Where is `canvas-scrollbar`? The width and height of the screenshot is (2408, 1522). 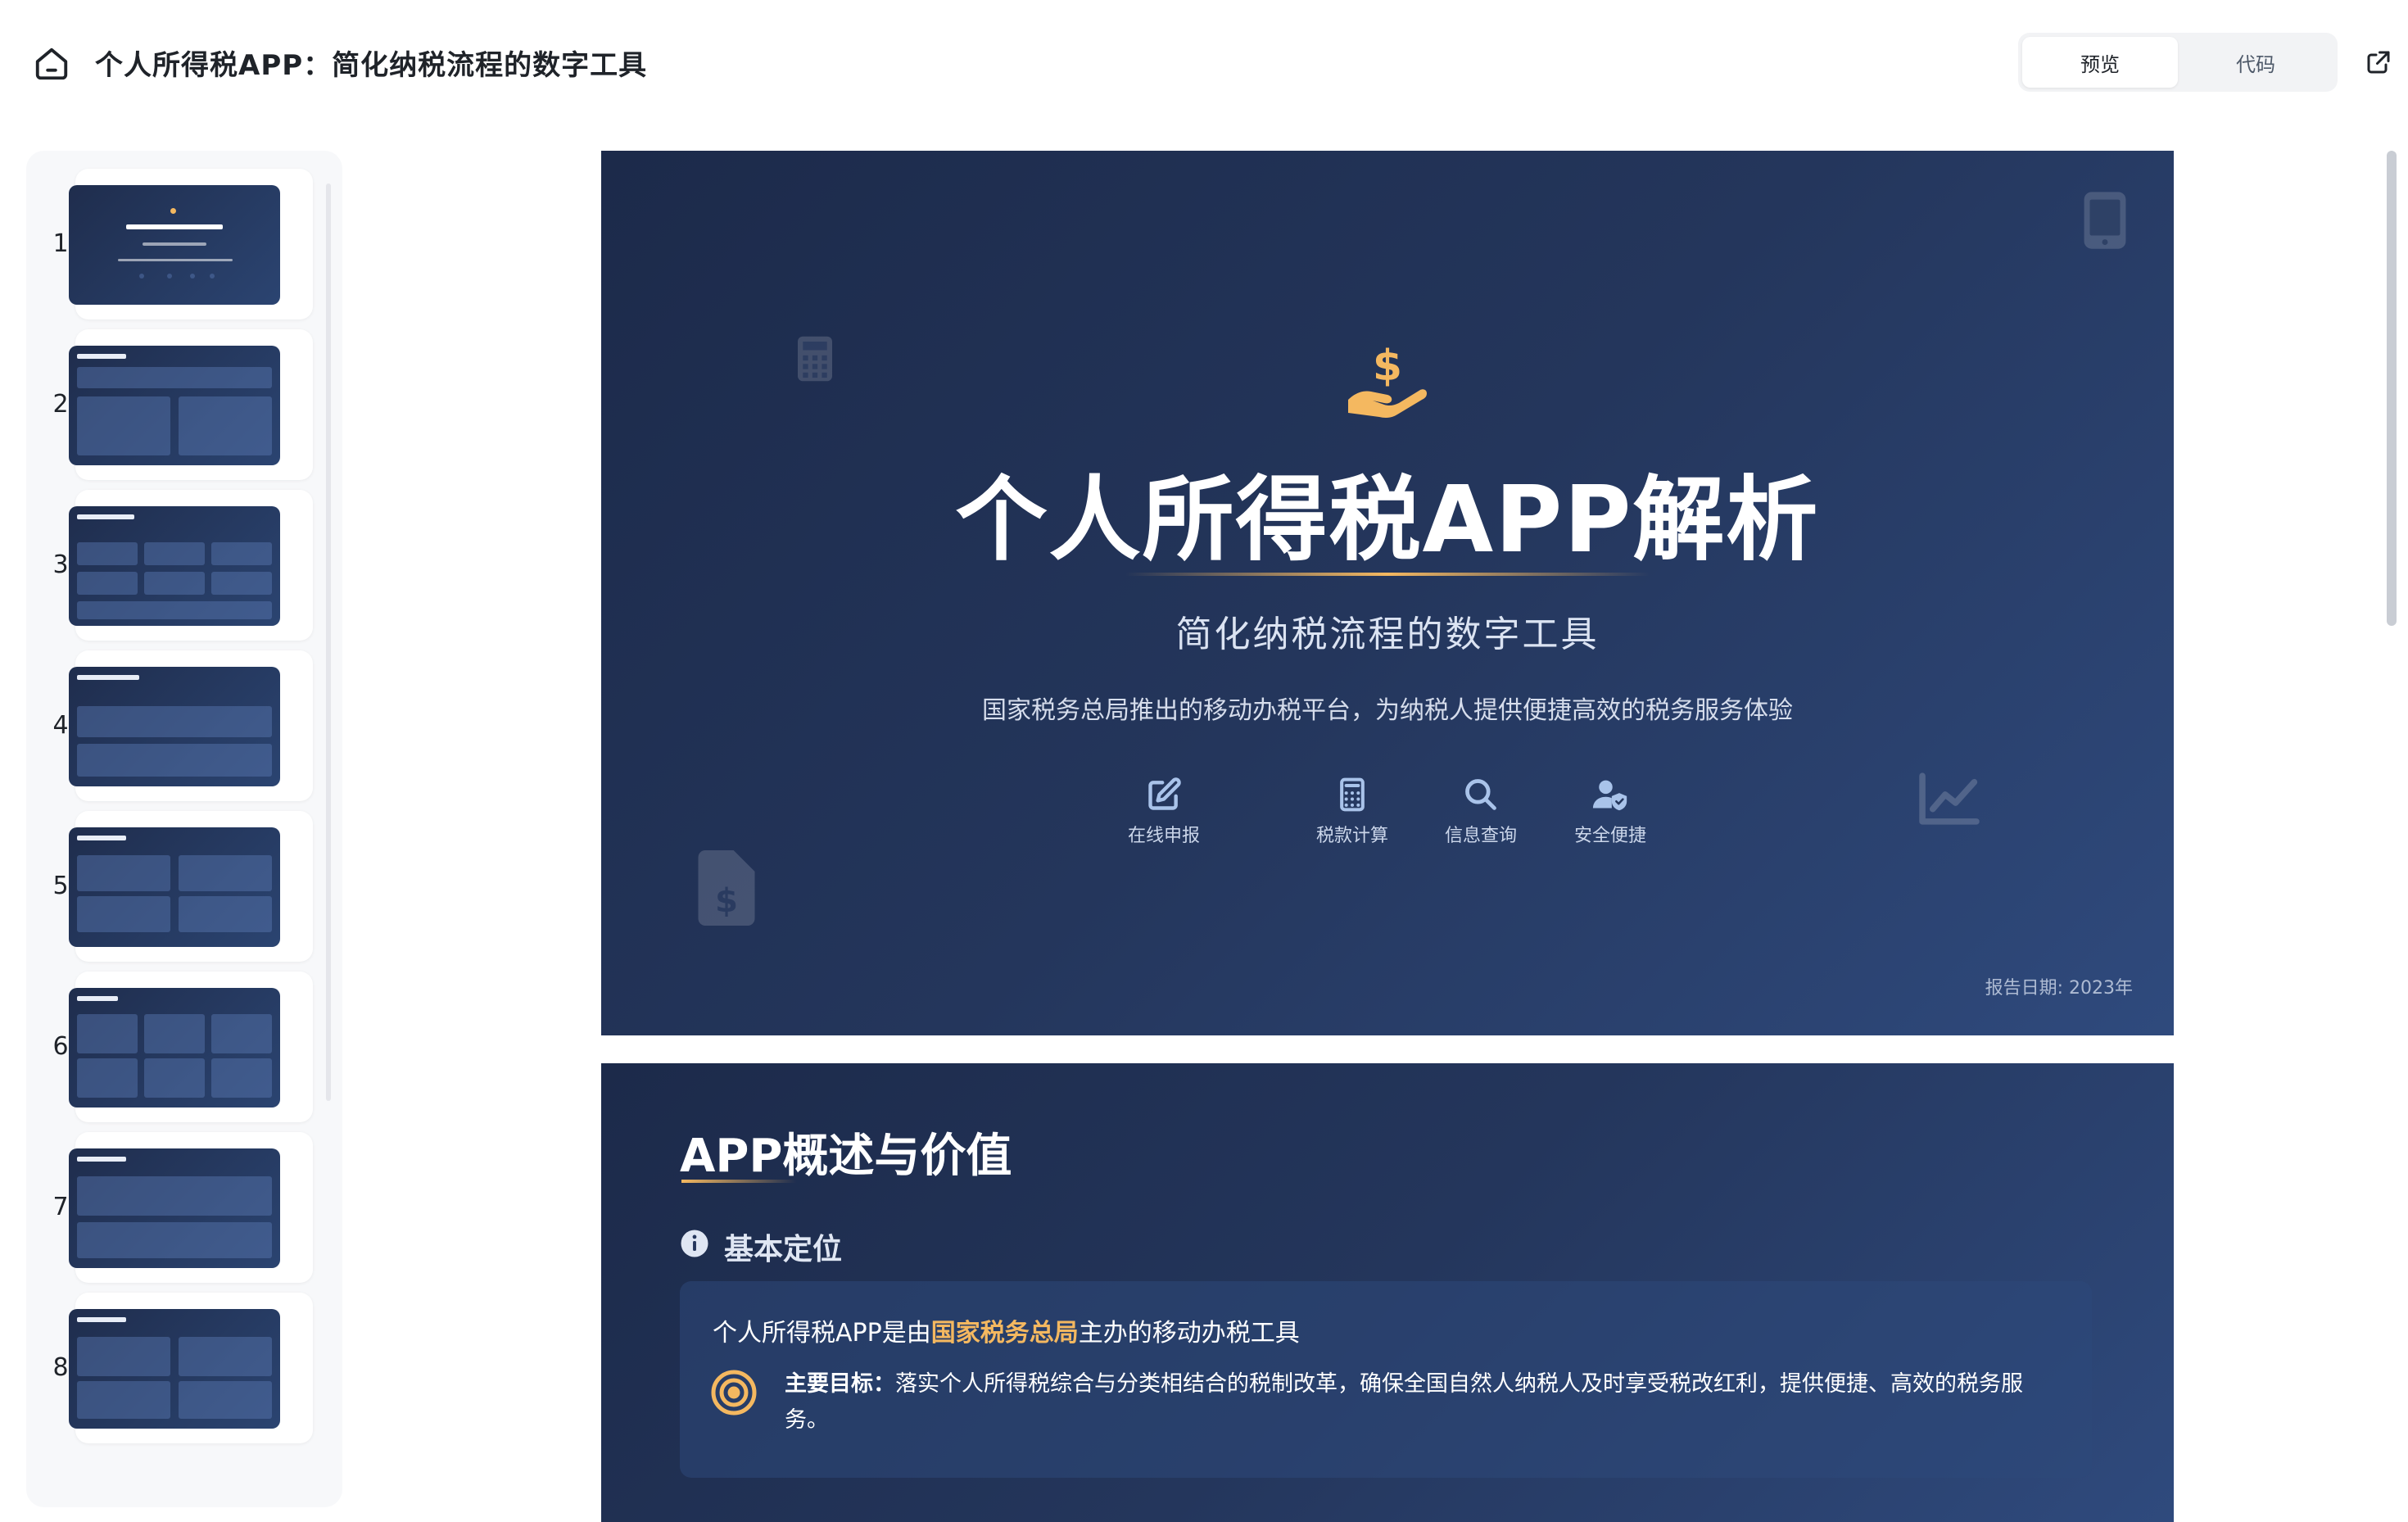 canvas-scrollbar is located at coordinates (2392, 388).